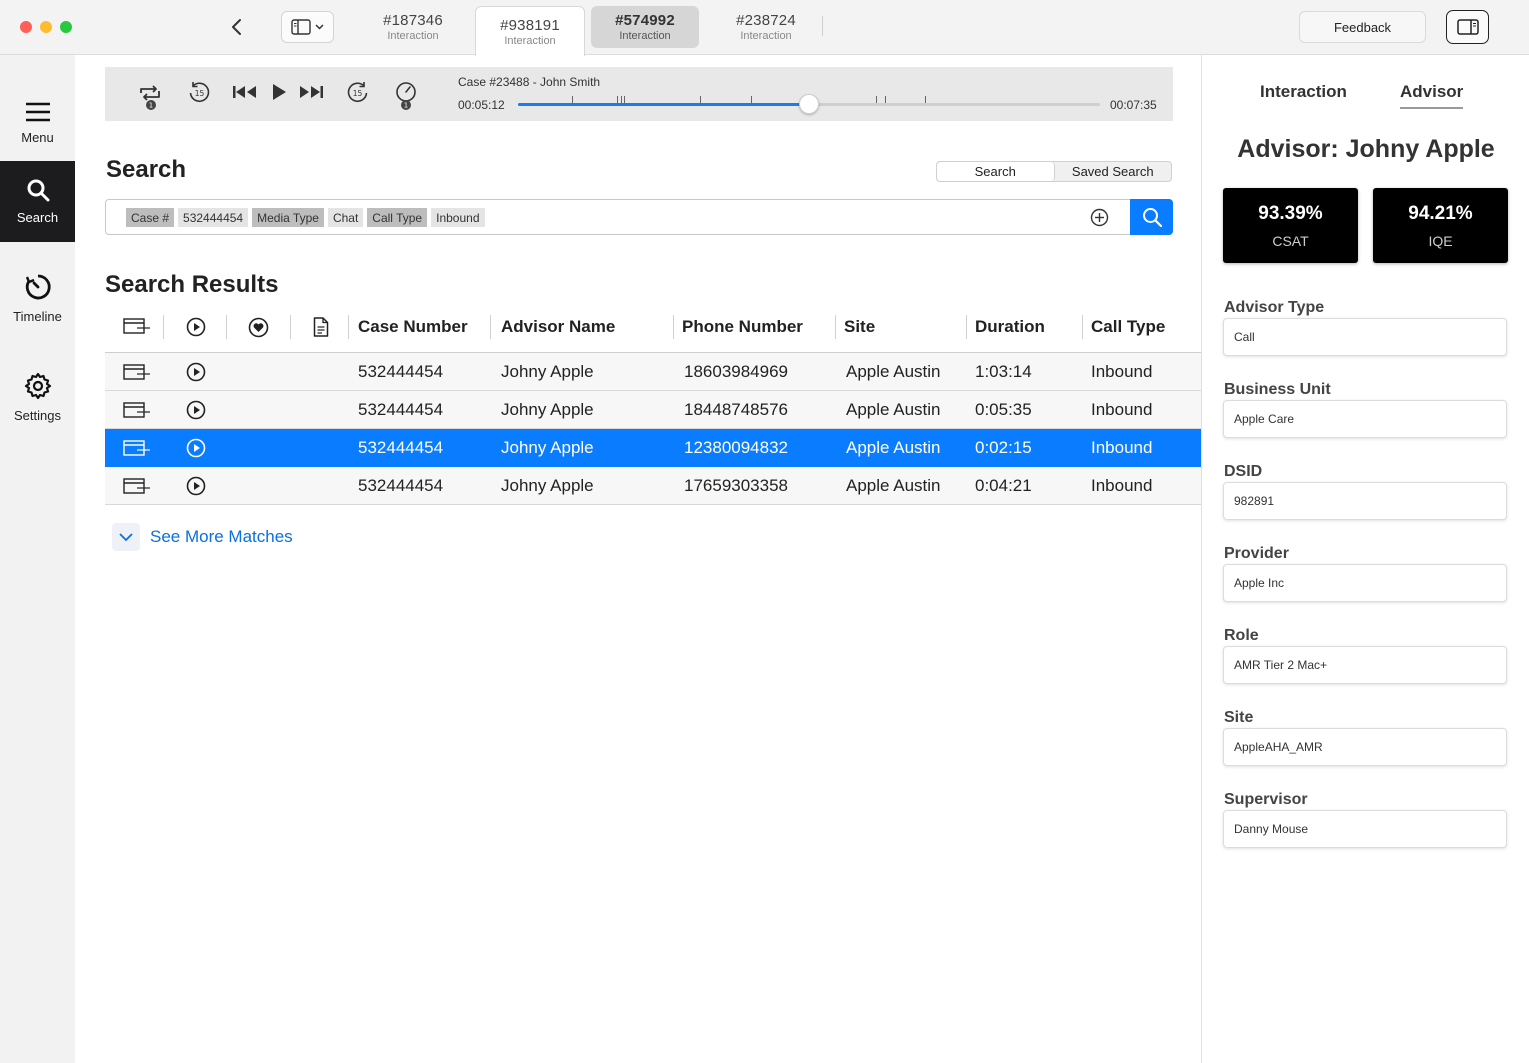 The height and width of the screenshot is (1063, 1529). I want to click on search-submit-button, so click(1151, 217).